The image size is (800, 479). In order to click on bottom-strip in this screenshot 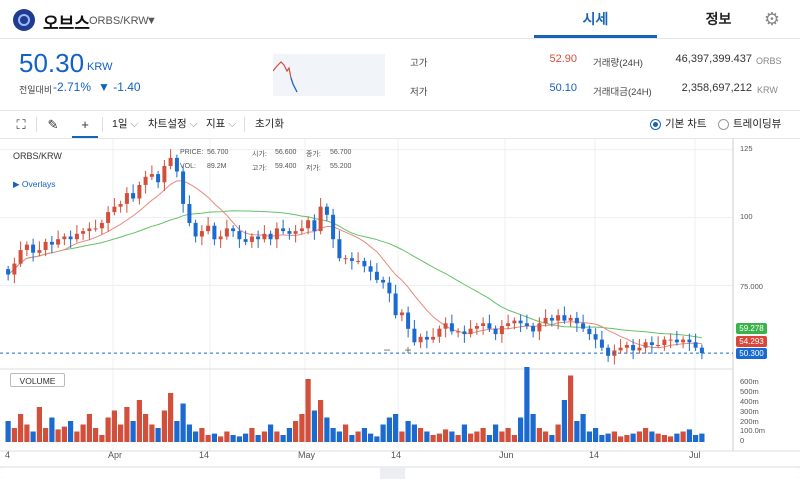, I will do `click(400, 472)`.